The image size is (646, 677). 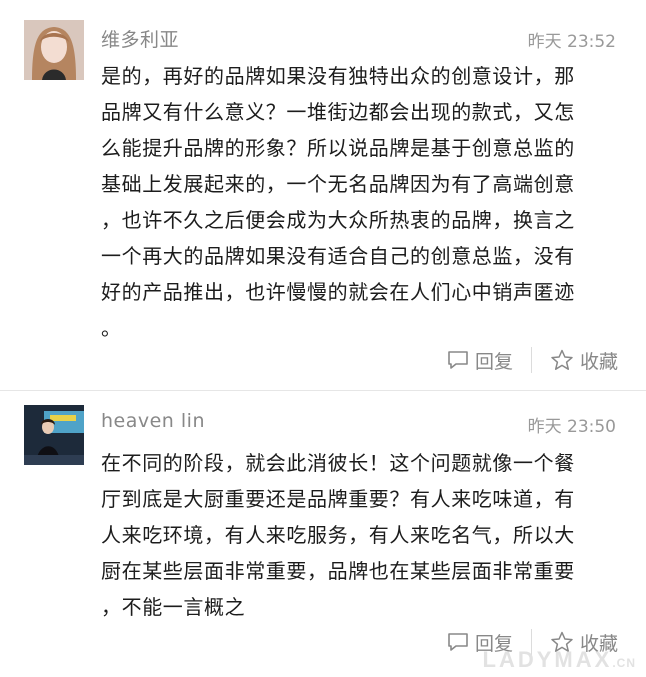 I want to click on action-divider, so click(x=531, y=360).